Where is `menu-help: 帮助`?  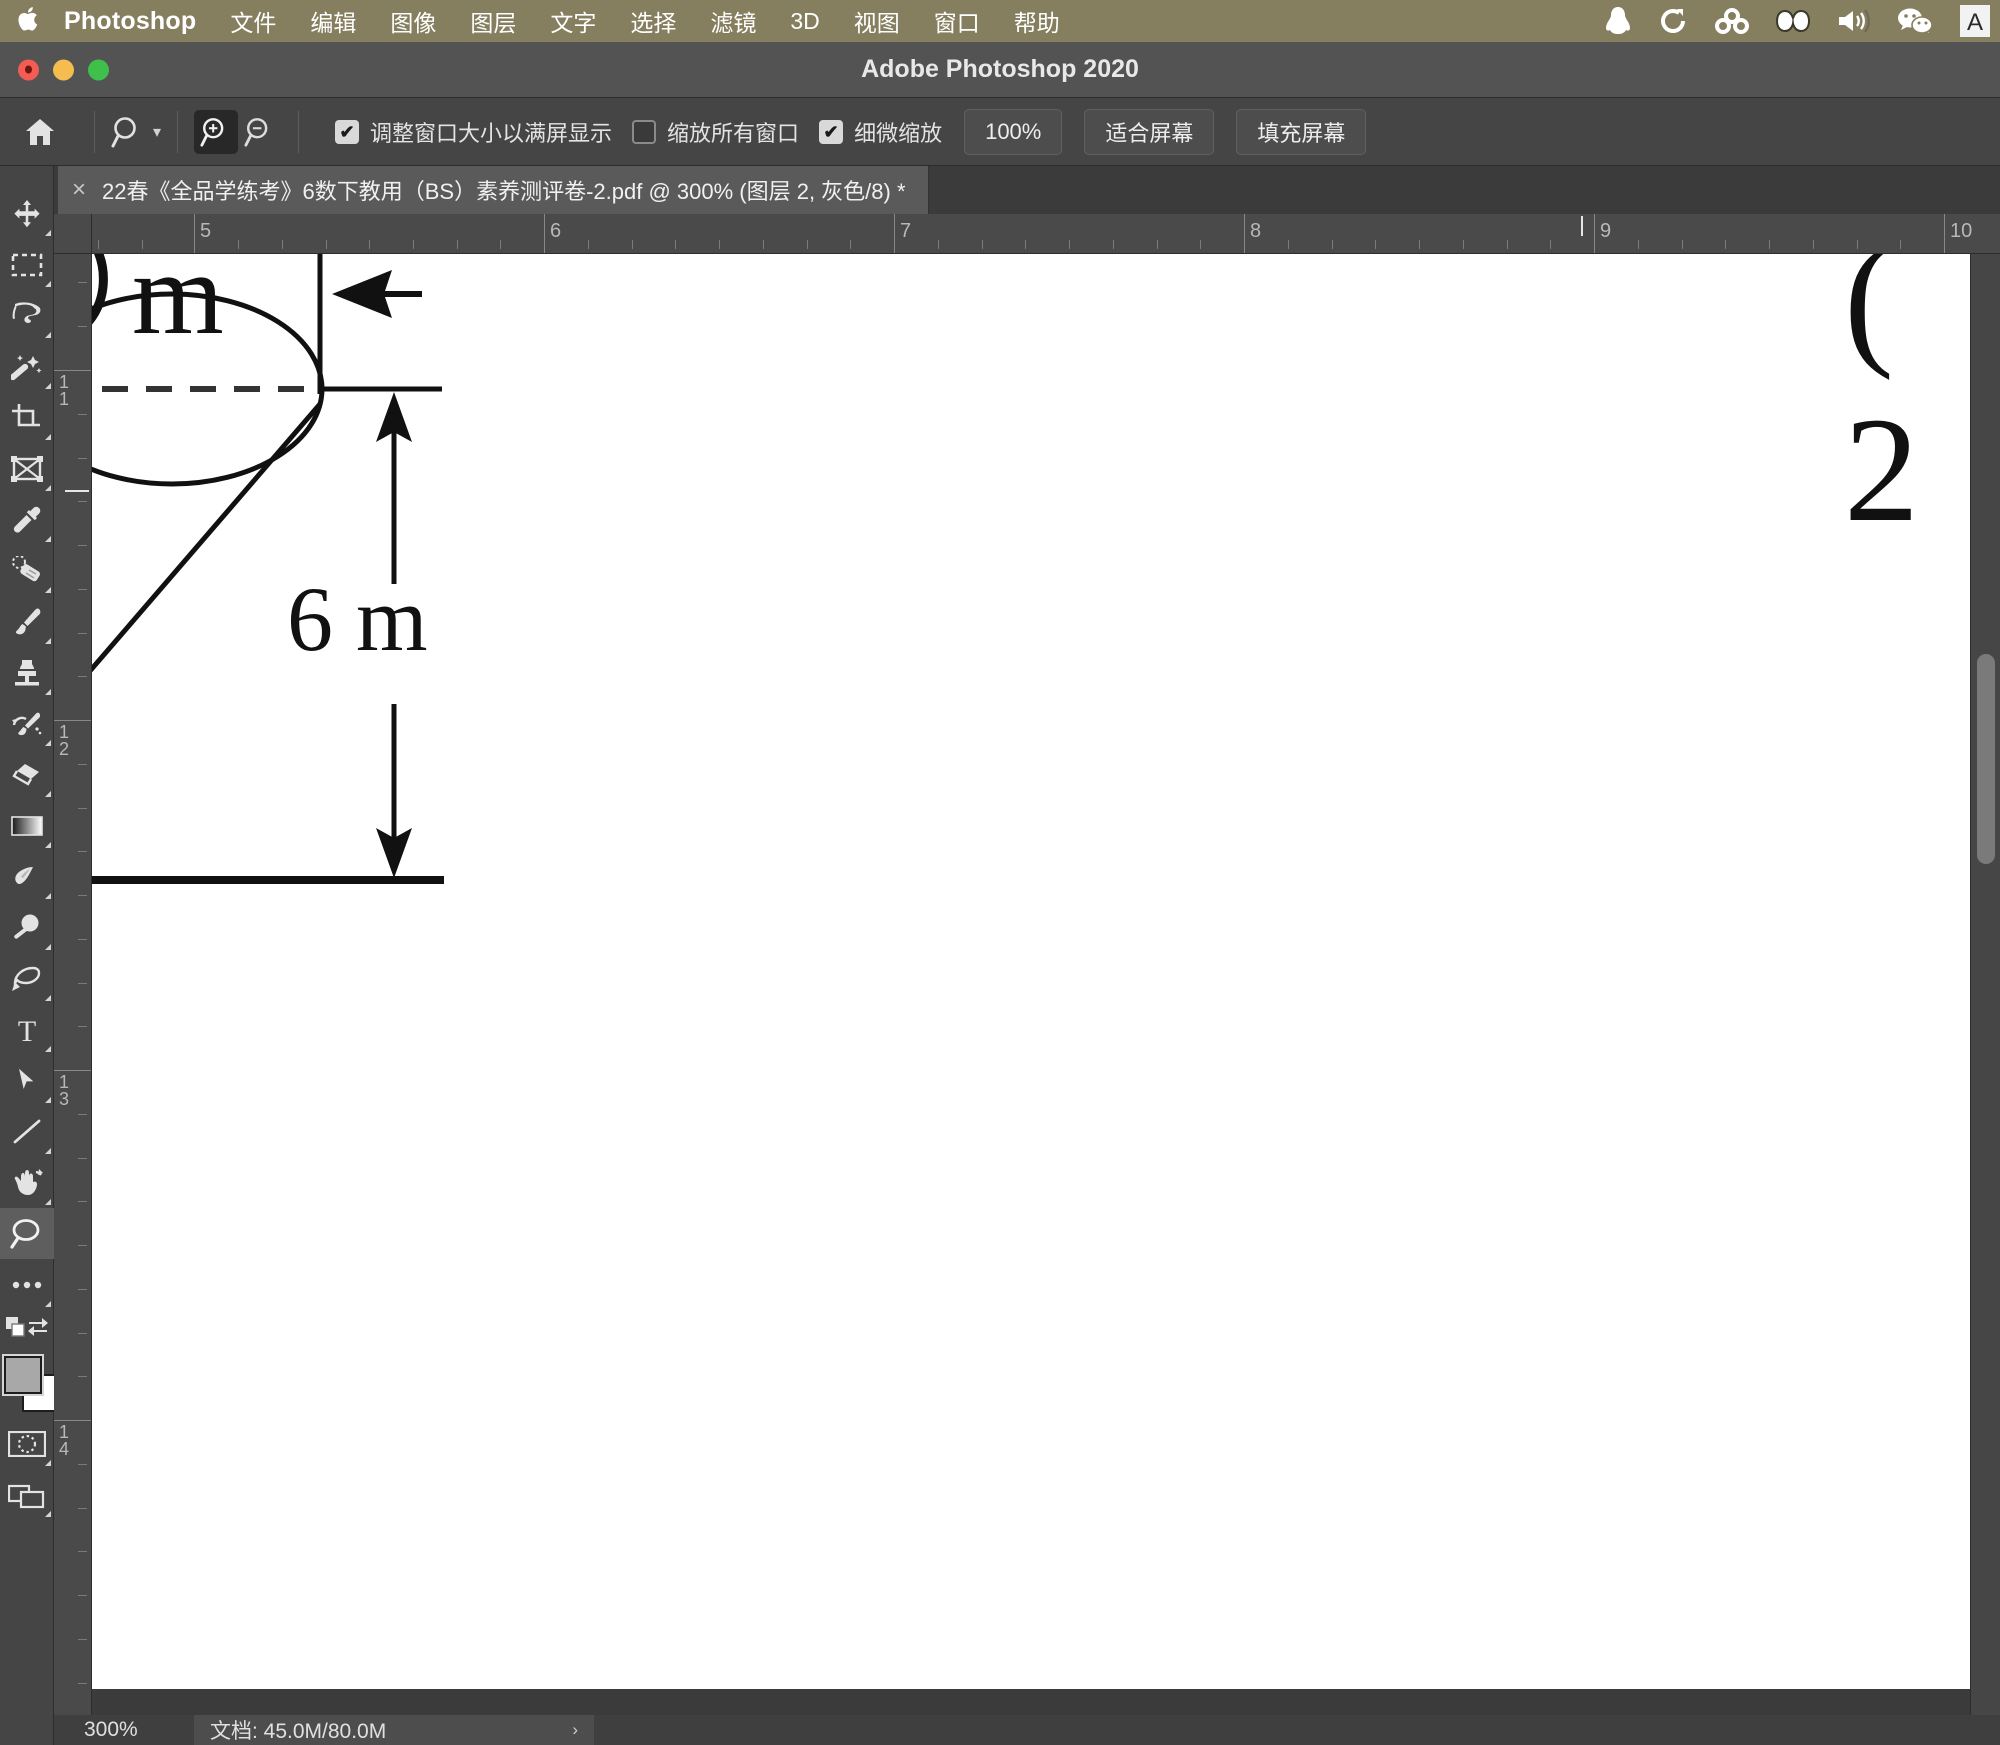 menu-help: 帮助 is located at coordinates (1037, 21).